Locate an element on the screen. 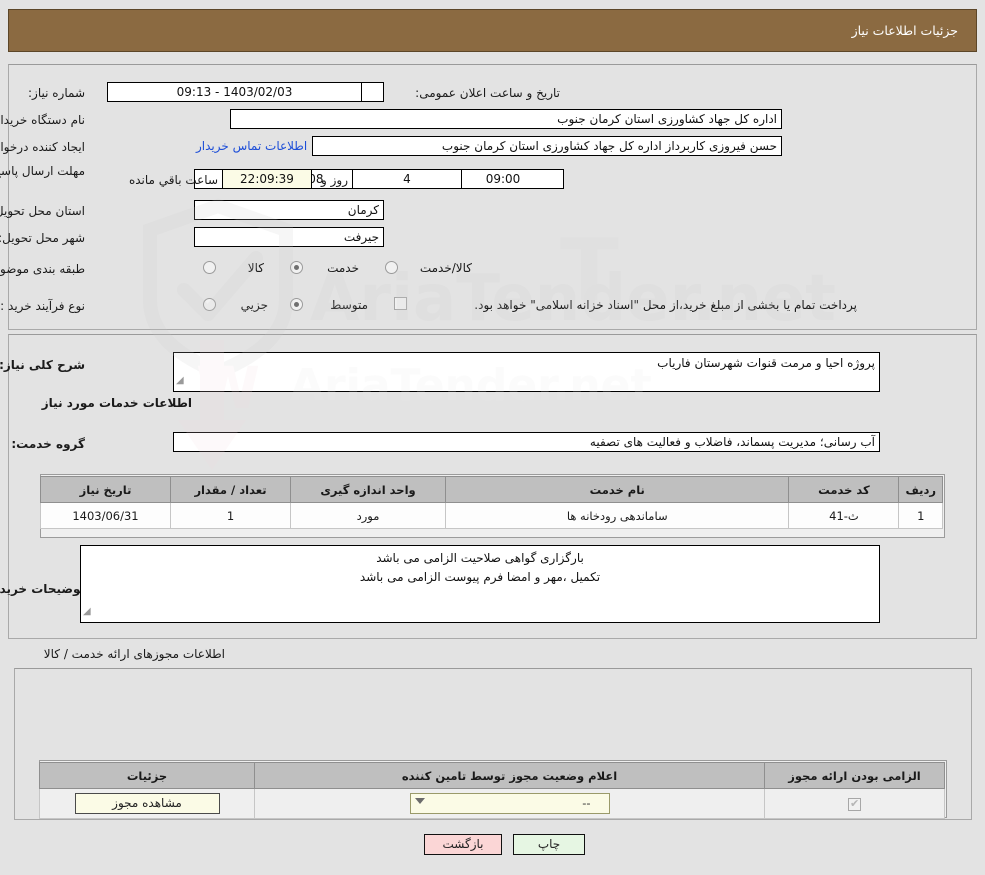 This screenshot has height=875, width=985. creator-label: ایجاد کننده درخواست: is located at coordinates (42, 147).